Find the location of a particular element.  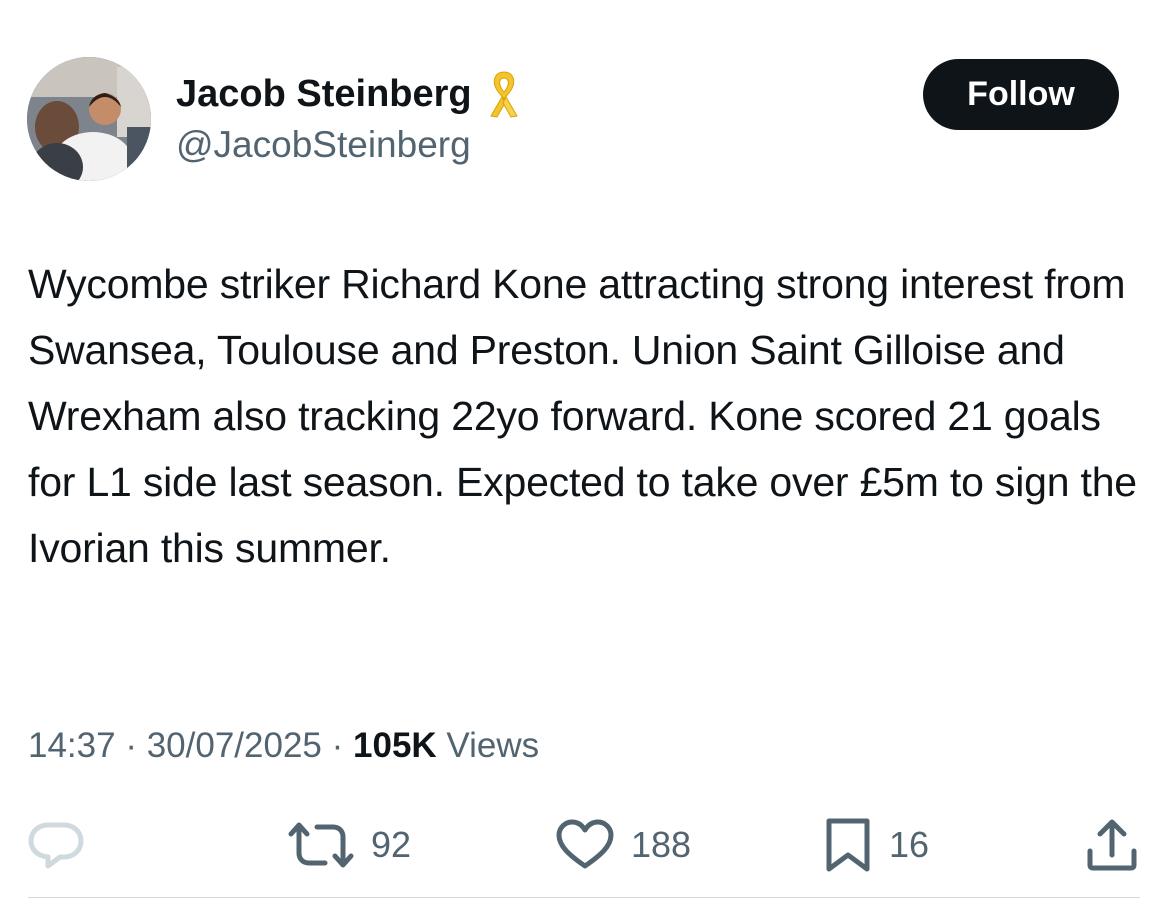

yellow-ribbon-icon is located at coordinates (504, 94).